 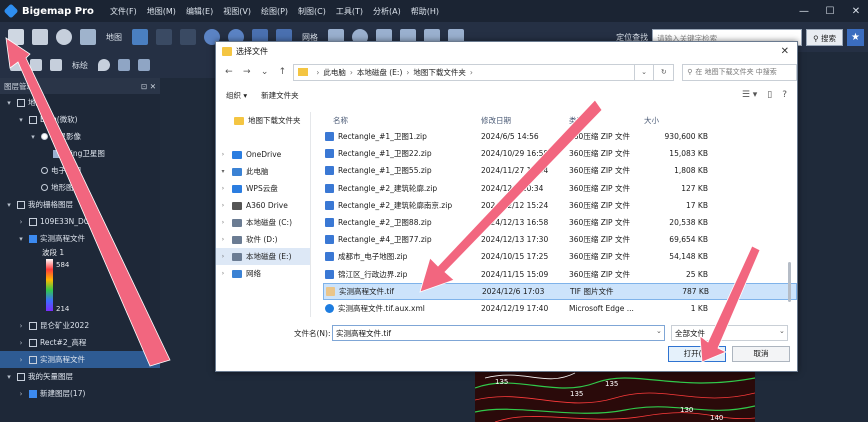 I want to click on screen-icon, so click(x=88, y=37).